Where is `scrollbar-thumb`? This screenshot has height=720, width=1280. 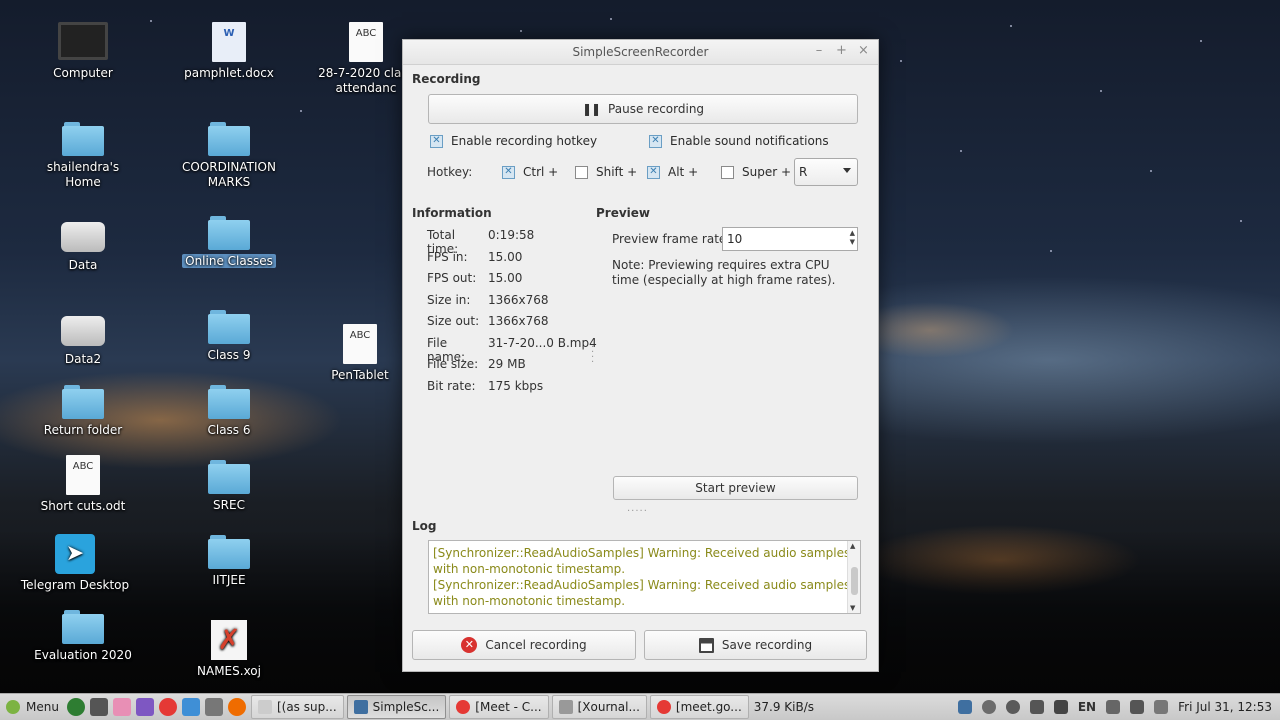 scrollbar-thumb is located at coordinates (854, 581).